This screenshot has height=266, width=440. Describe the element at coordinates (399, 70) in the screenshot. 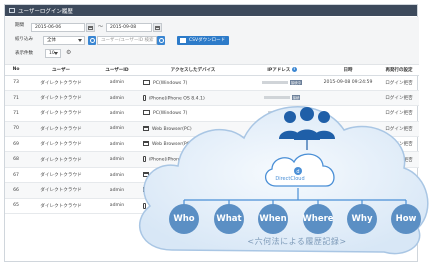

I see `col-action: 再発行の設定` at that location.